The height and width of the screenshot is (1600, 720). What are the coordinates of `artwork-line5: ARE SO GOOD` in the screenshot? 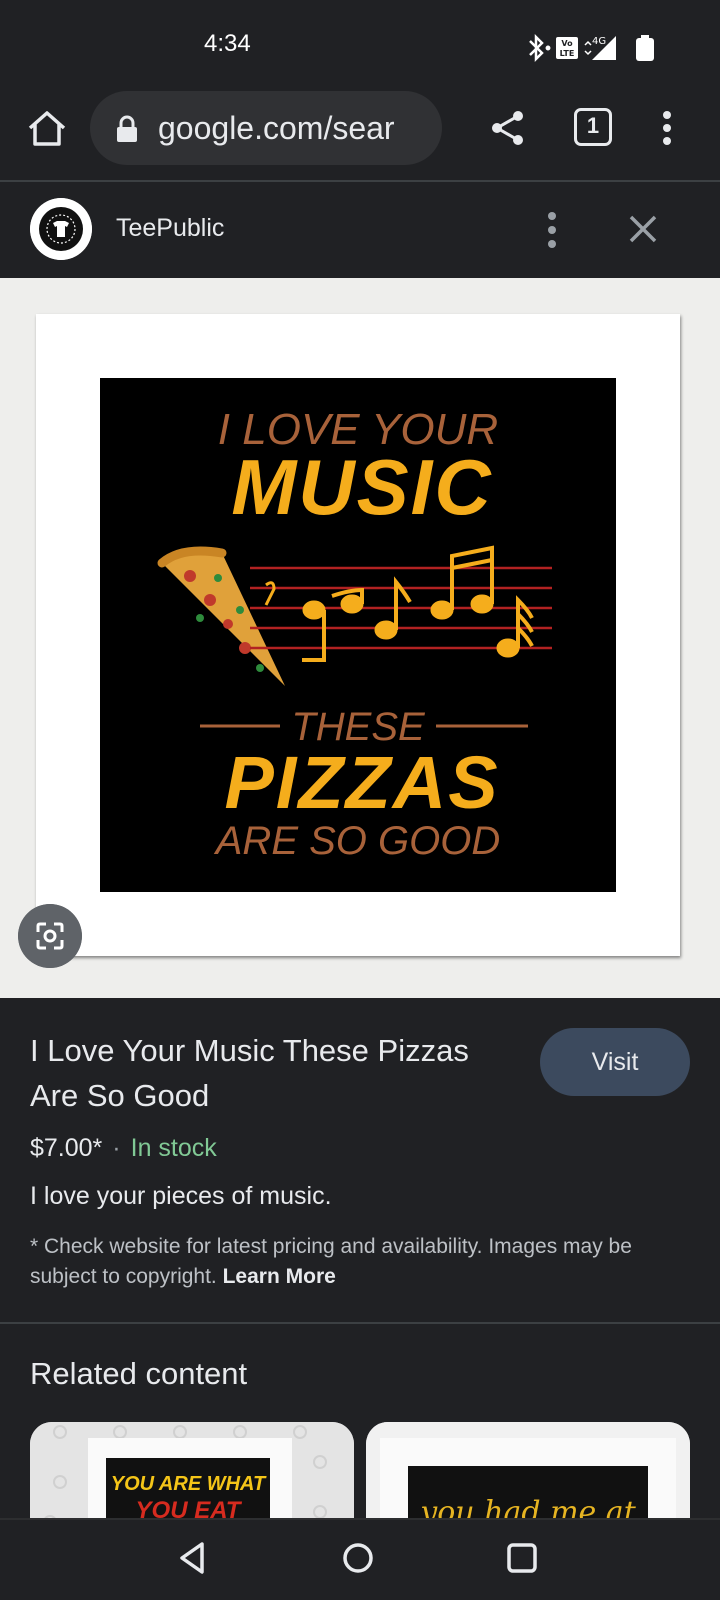 It's located at (357, 841).